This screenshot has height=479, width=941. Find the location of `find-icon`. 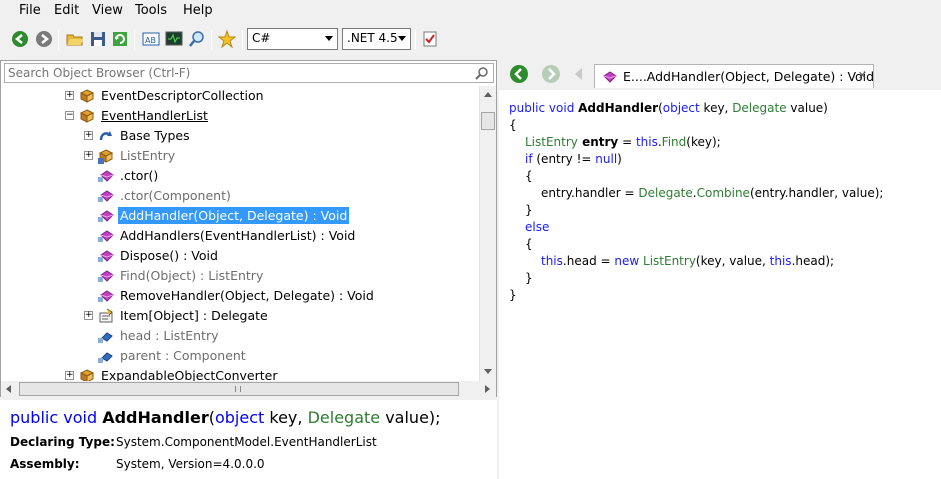

find-icon is located at coordinates (197, 39).